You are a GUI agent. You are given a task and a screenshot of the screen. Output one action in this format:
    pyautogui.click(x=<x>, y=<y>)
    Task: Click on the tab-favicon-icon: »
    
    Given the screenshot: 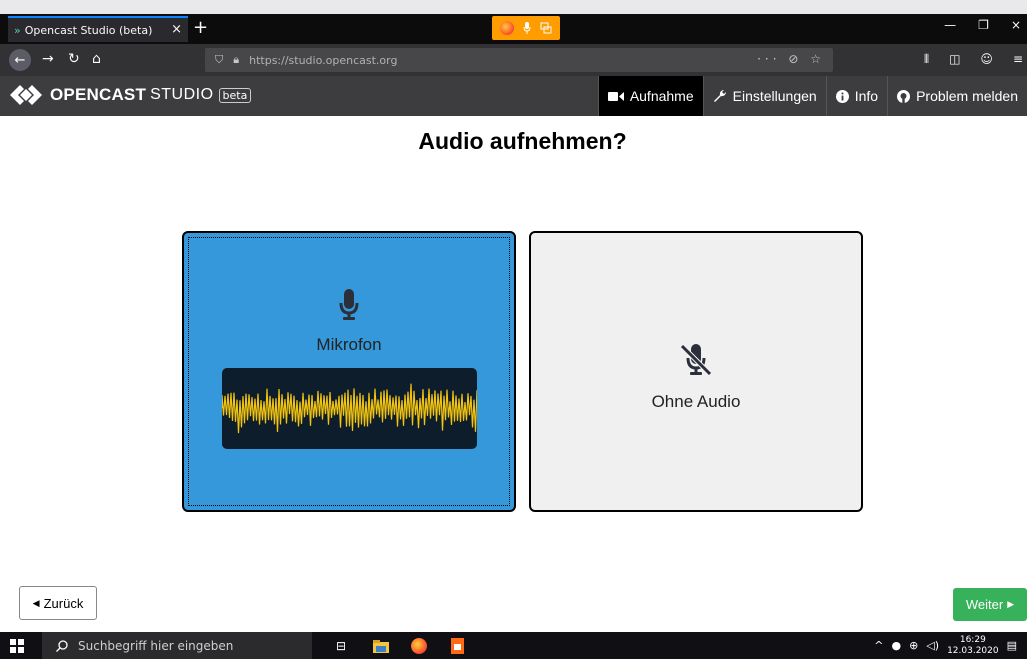 What is the action you would take?
    pyautogui.click(x=17, y=30)
    